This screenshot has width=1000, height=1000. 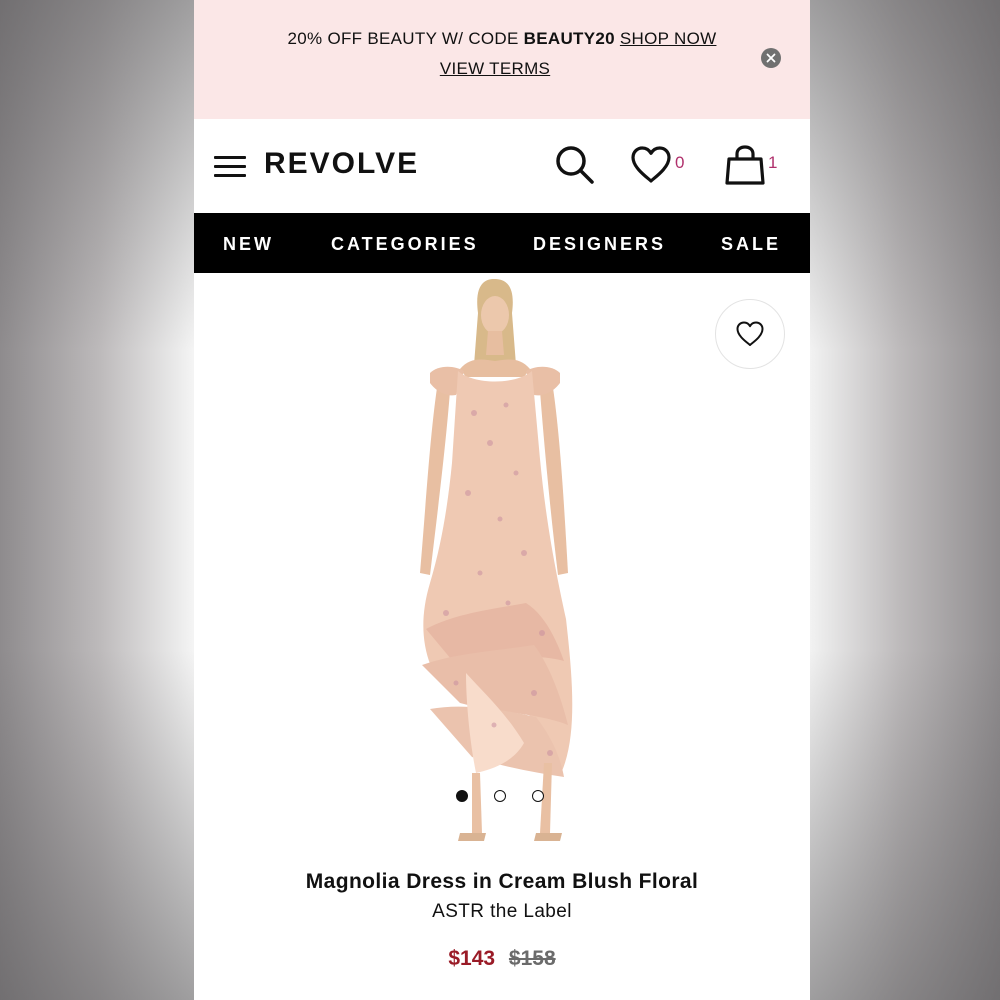 I want to click on site-header: REVOLVE 0 1, so click(x=502, y=166).